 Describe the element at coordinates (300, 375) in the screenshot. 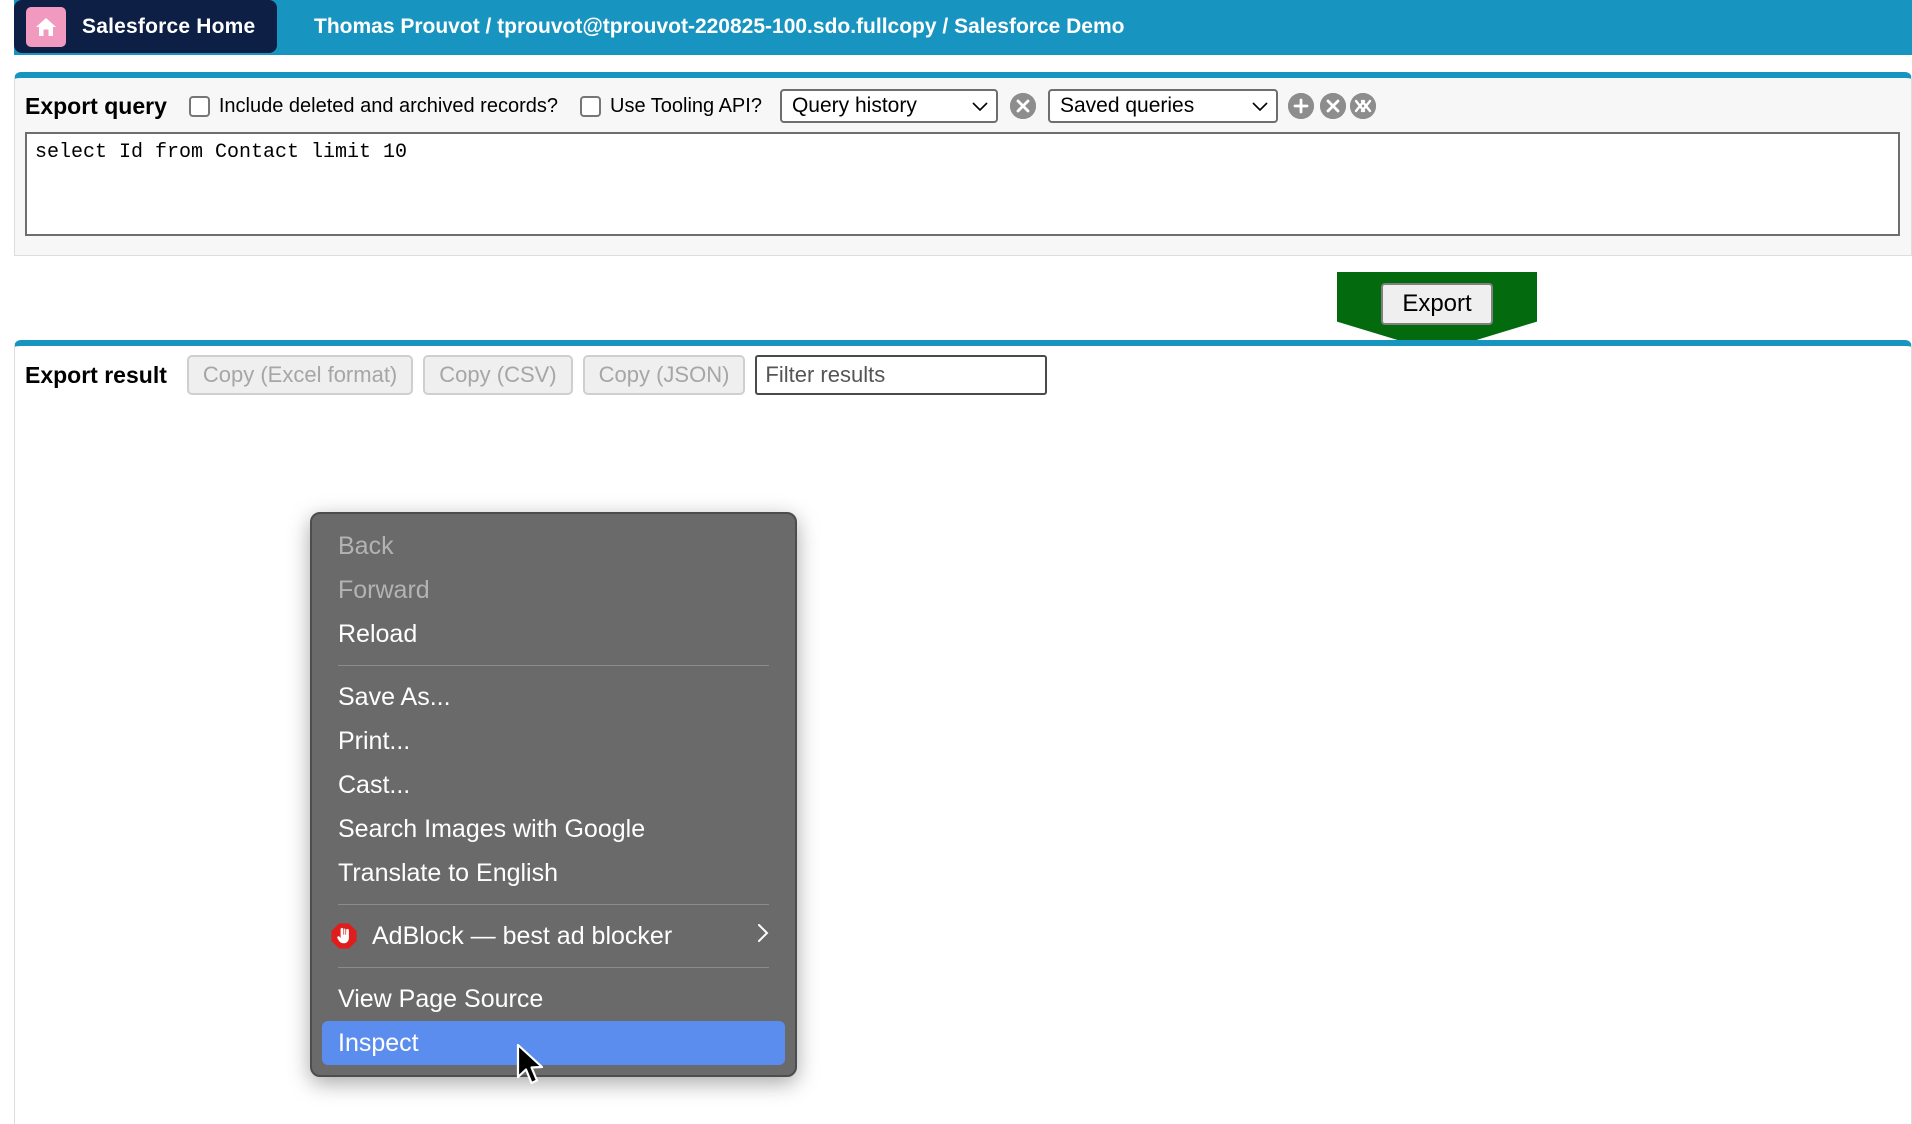

I see `copy-excel-button: Copy (Excel format)` at that location.